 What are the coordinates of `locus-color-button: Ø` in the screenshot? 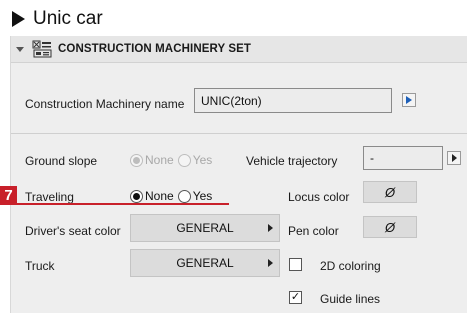 It's located at (390, 192).